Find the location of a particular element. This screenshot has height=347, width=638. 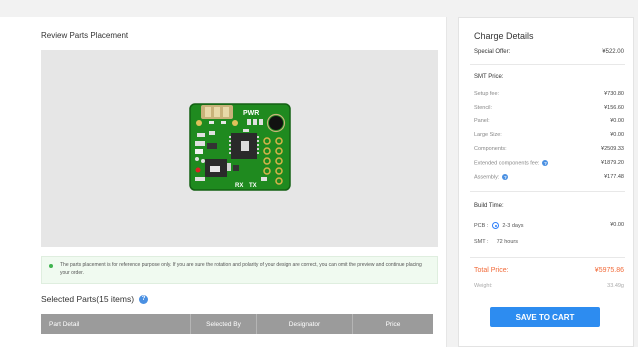

charge-row-large-size: Large Size: ¥0.00 is located at coordinates (549, 135).